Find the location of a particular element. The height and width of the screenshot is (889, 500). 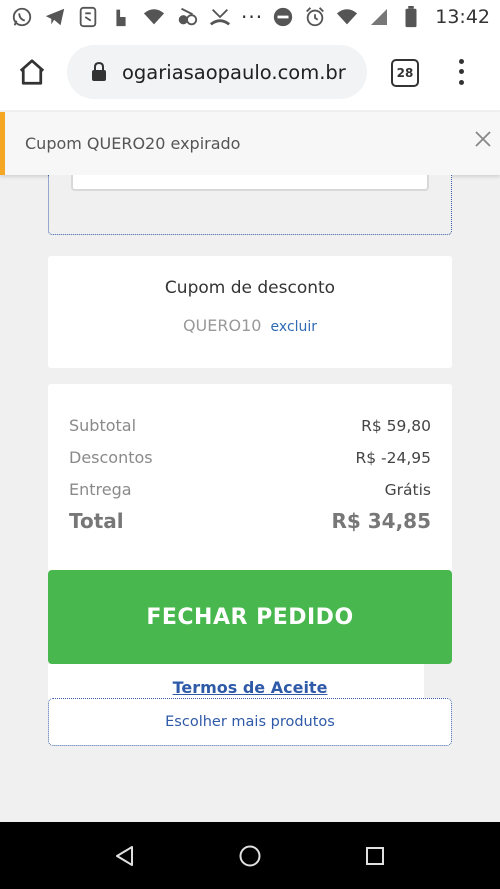

wifi-signal-icon is located at coordinates (347, 17).